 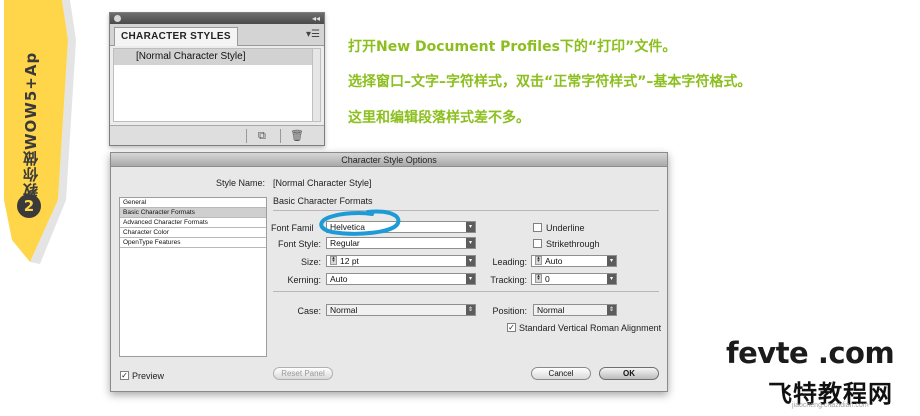 I want to click on watermark: fevte .com 飞特教程网 jiaocheng.chazidian.com, so click(x=818, y=376).